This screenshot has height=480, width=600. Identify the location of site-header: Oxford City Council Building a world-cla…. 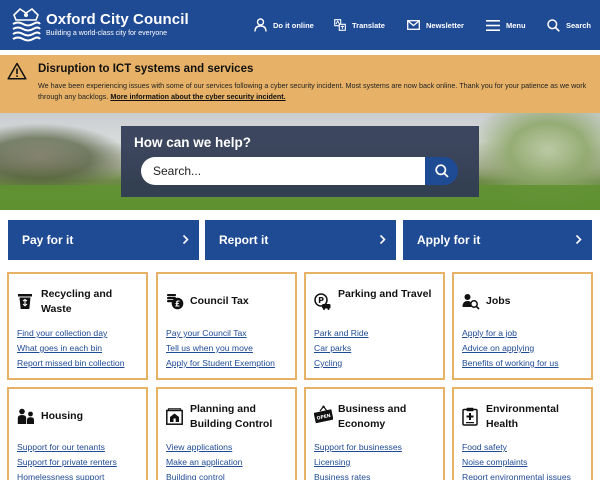
(300, 25).